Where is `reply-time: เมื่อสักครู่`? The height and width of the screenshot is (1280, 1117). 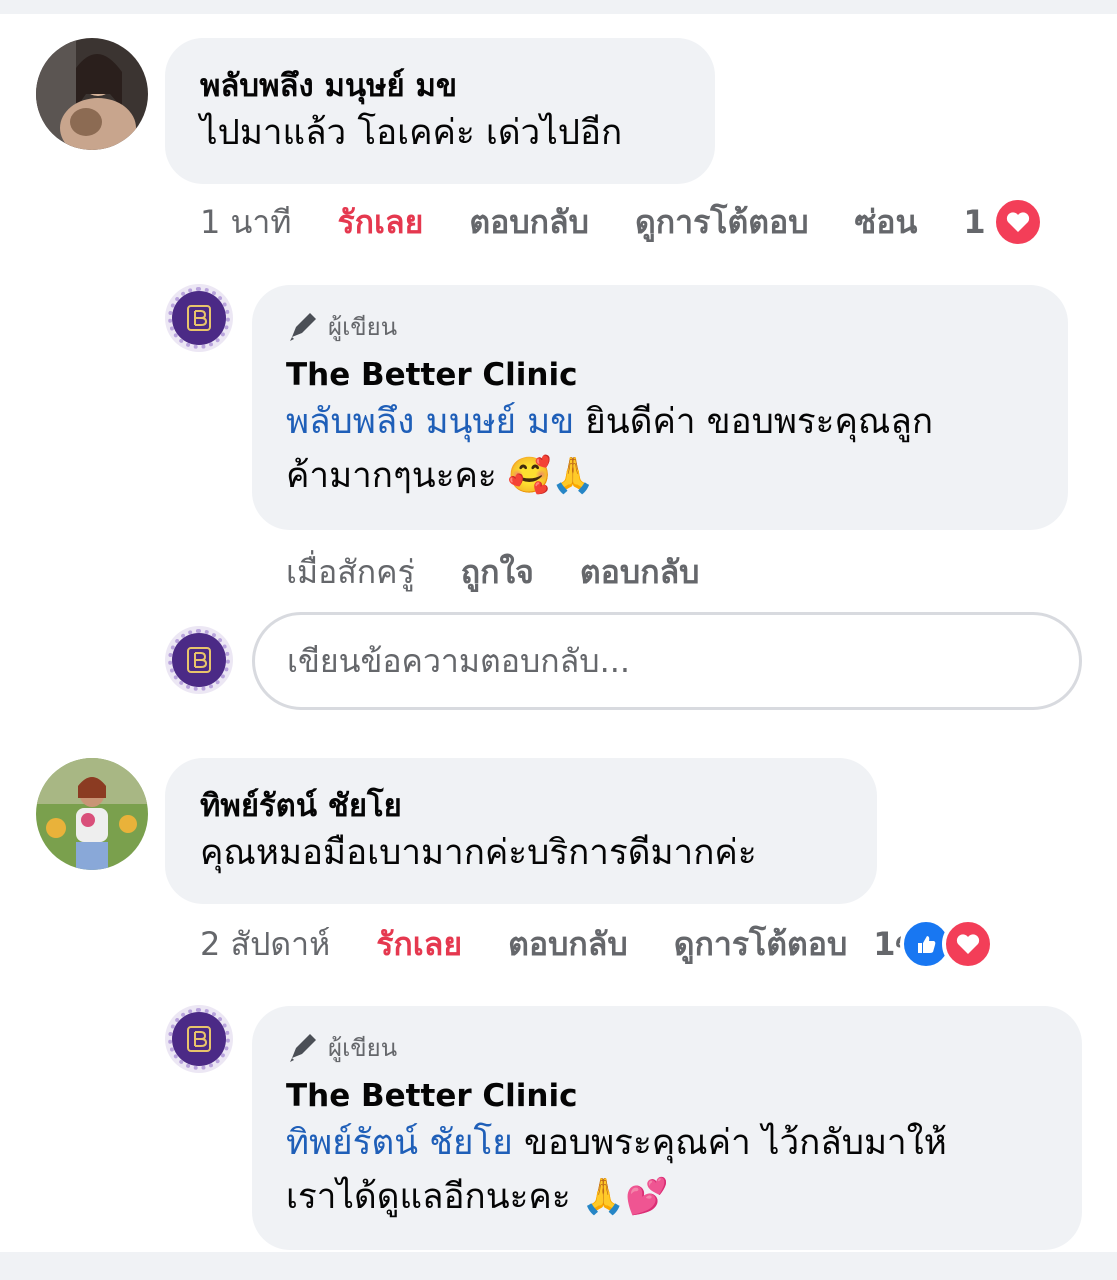 reply-time: เมื่อสักครู่ is located at coordinates (350, 572).